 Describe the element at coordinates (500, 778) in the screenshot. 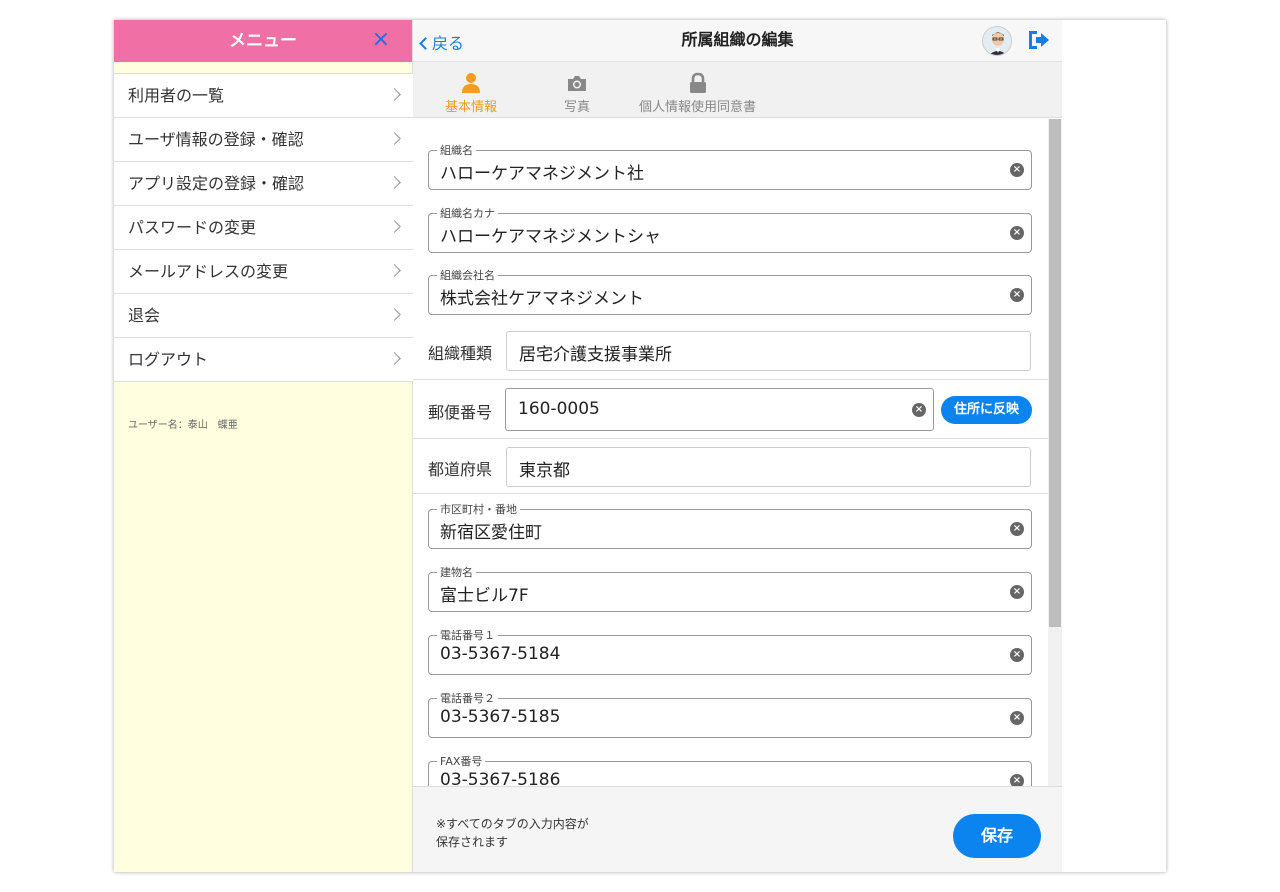

I see `fax-value: 03-5367-5186` at that location.